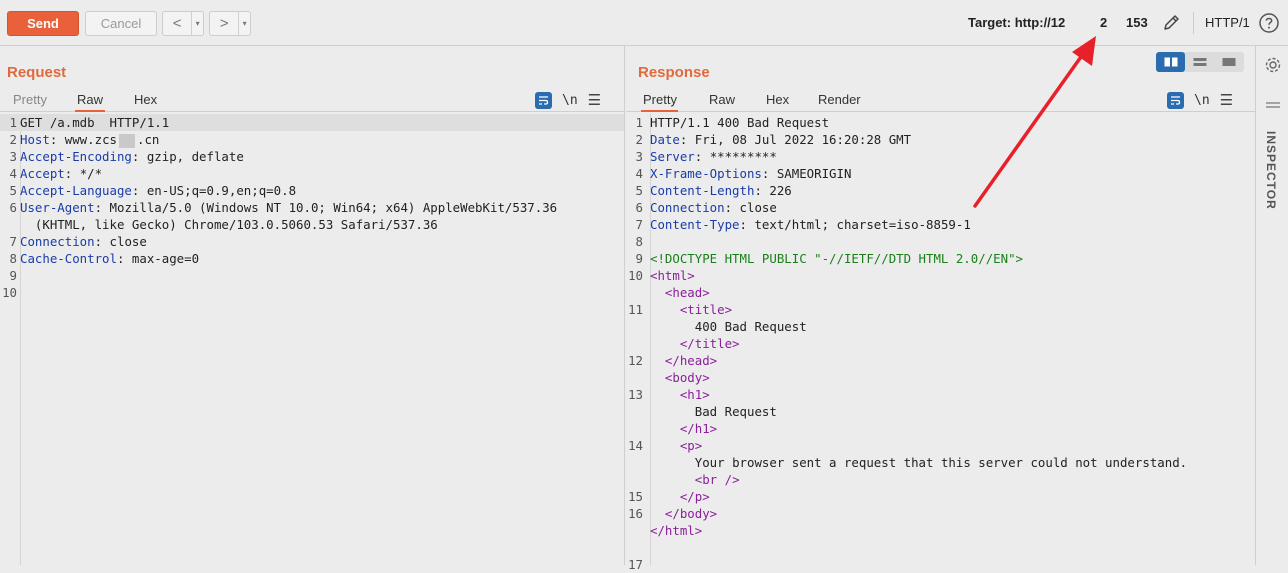 This screenshot has height=573, width=1288. I want to click on header-value: */*, so click(91, 173).